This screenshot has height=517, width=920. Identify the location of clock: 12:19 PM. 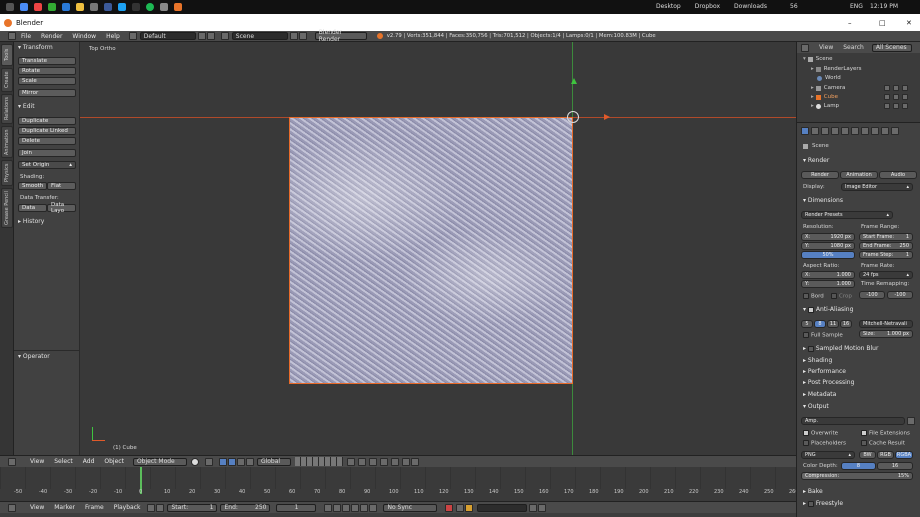
(884, 6).